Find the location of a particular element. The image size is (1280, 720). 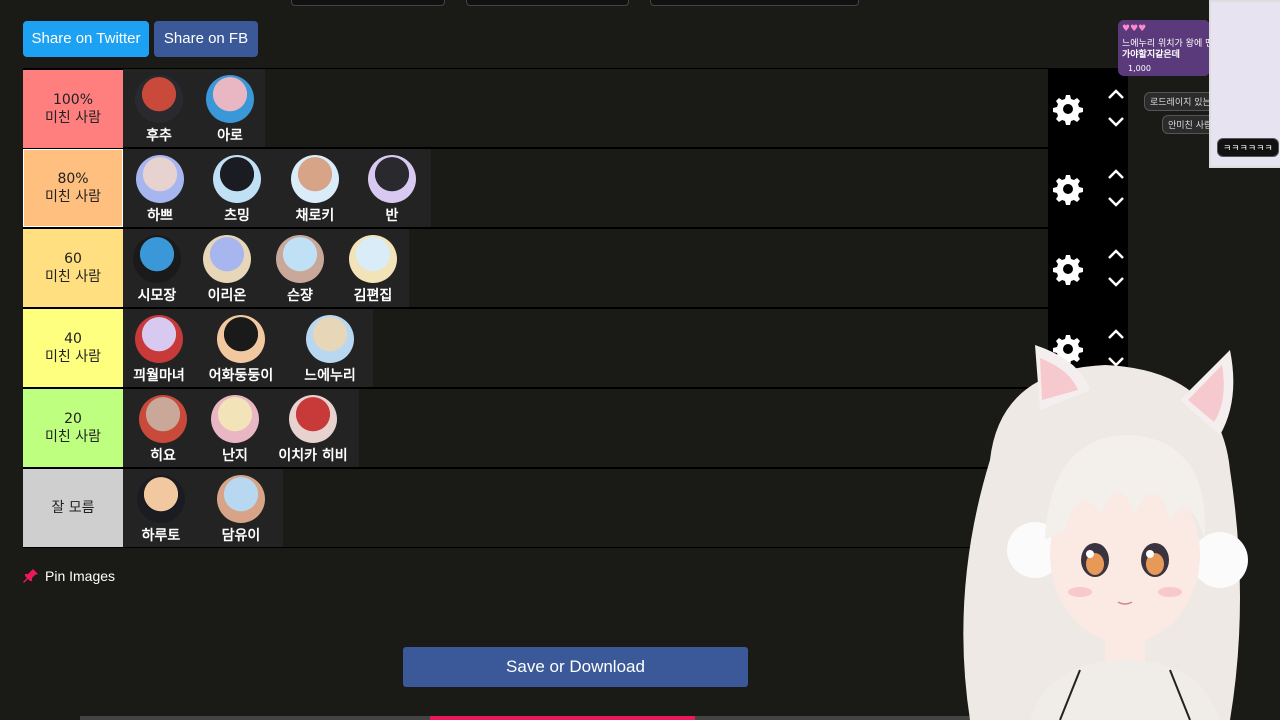

pin-icon is located at coordinates (30, 576).